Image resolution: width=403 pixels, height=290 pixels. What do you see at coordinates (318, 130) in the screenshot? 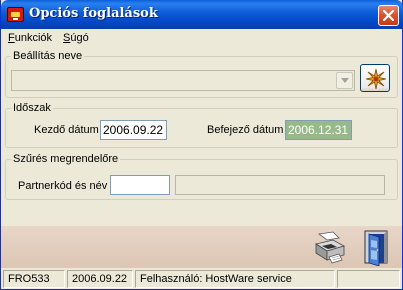
I see `end-date-input: 2006.12.31` at bounding box center [318, 130].